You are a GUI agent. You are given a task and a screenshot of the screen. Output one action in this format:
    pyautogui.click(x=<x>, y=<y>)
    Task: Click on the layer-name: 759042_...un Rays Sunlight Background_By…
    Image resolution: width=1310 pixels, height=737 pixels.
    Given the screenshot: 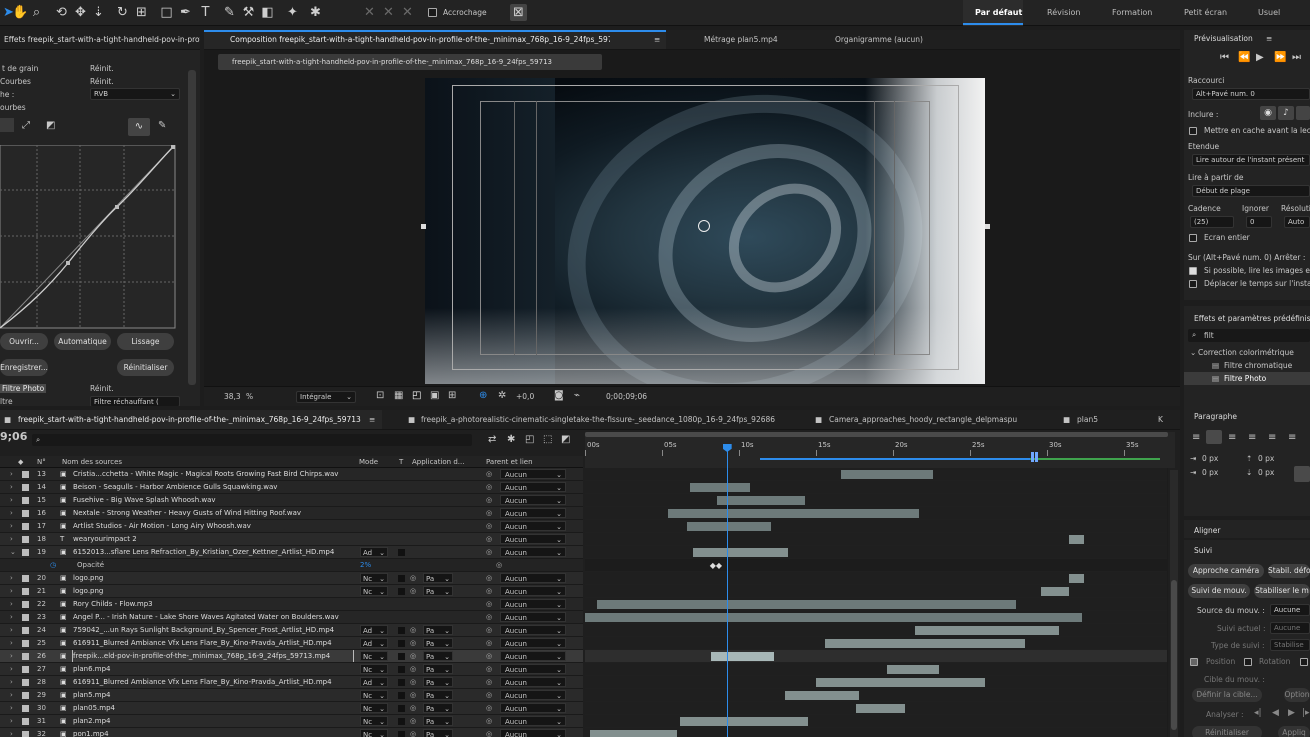 What is the action you would take?
    pyautogui.click(x=213, y=630)
    